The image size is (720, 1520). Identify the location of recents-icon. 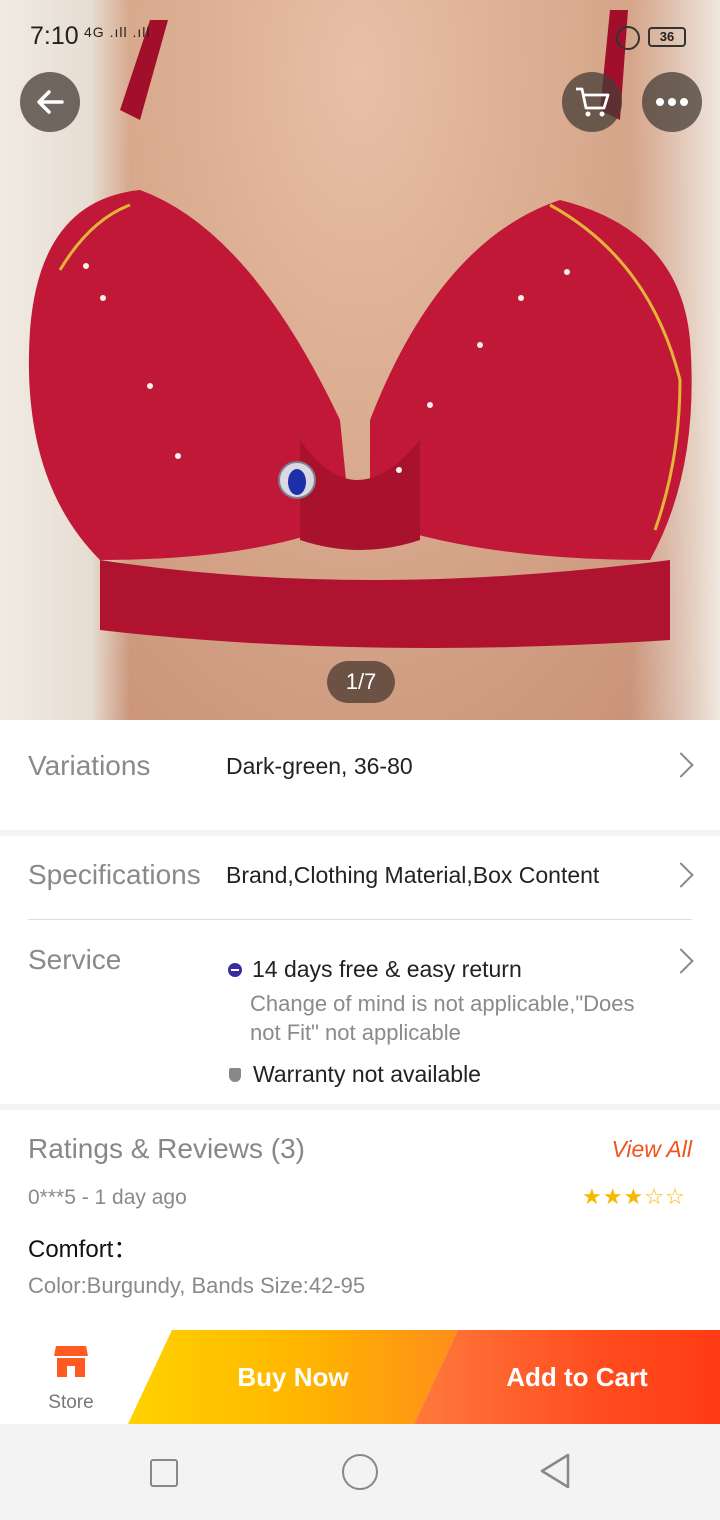
(164, 1473).